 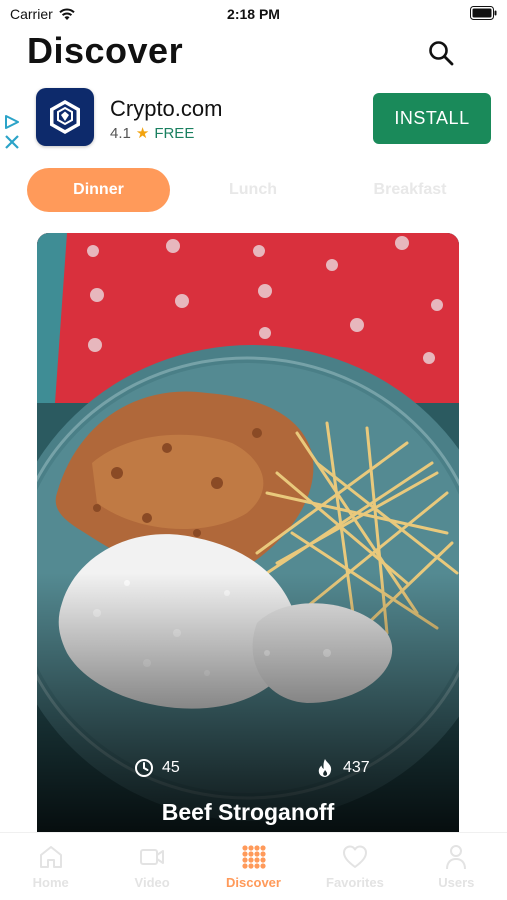 What do you see at coordinates (456, 857) in the screenshot?
I see `user-icon` at bounding box center [456, 857].